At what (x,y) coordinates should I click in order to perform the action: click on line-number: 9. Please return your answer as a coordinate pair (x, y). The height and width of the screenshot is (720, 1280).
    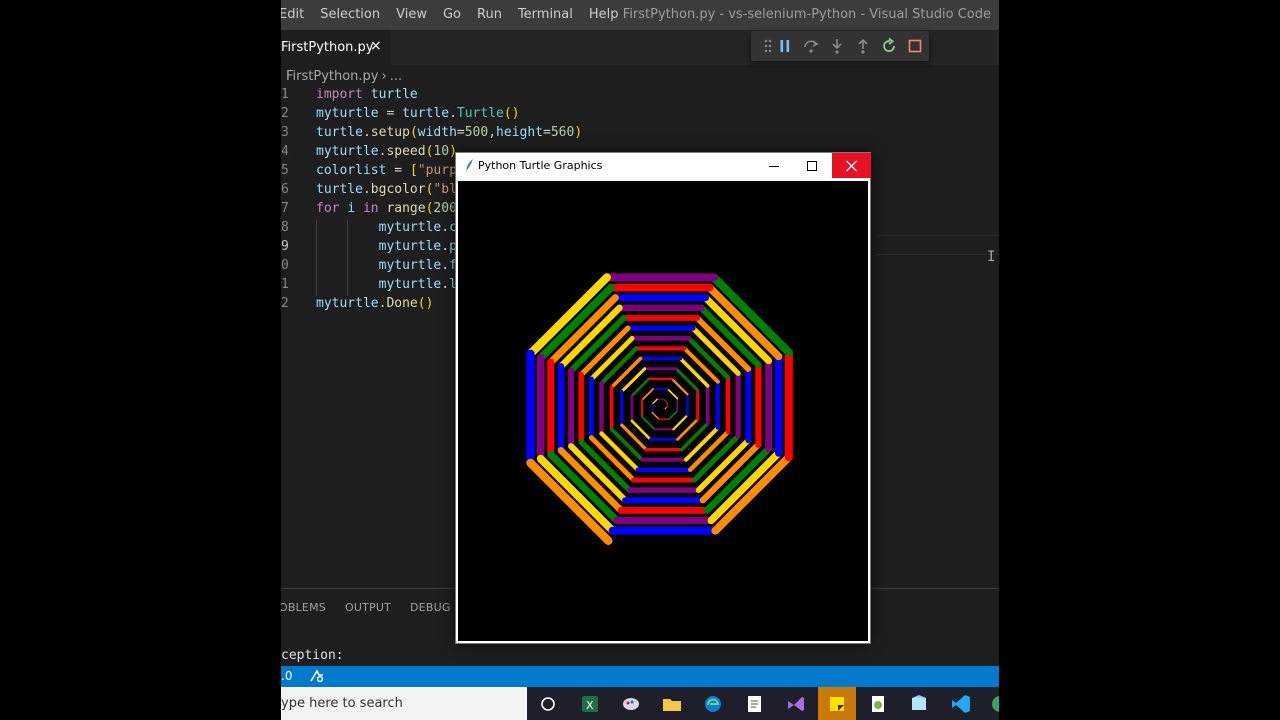
    Looking at the image, I should click on (285, 246).